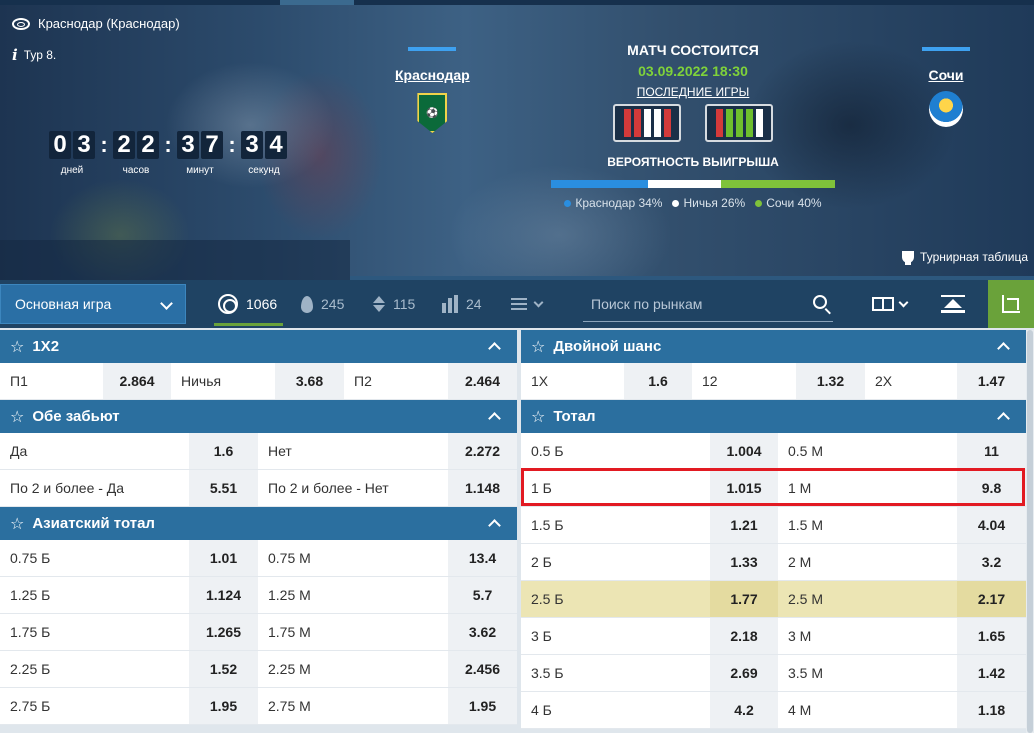 This screenshot has height=733, width=1034. I want to click on odd-button: 1.004, so click(744, 451).